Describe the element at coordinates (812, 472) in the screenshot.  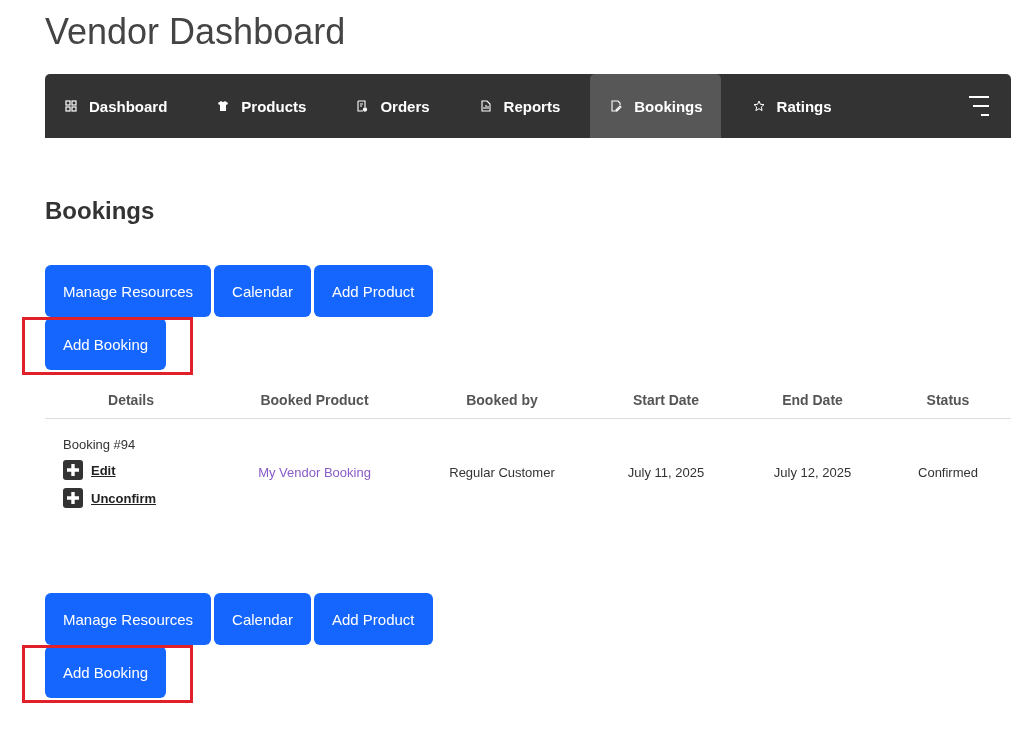
I see `table-cell-text: July 12, 2025` at that location.